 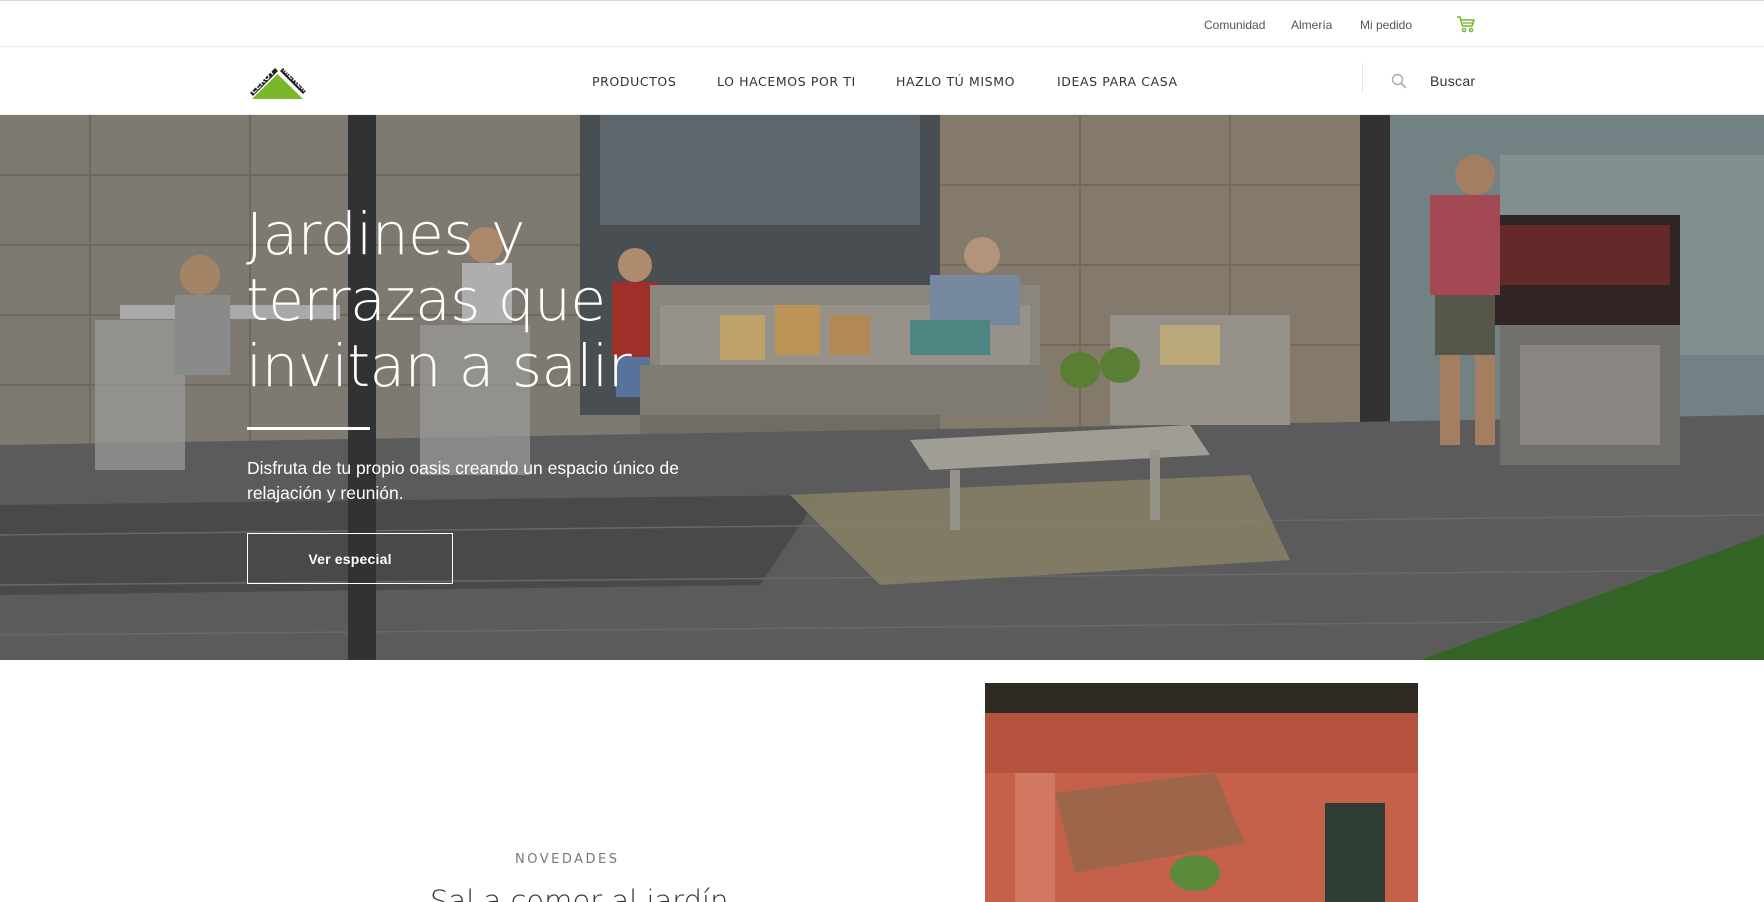 What do you see at coordinates (634, 81) in the screenshot?
I see `nav-productos: PRODUCTOS` at bounding box center [634, 81].